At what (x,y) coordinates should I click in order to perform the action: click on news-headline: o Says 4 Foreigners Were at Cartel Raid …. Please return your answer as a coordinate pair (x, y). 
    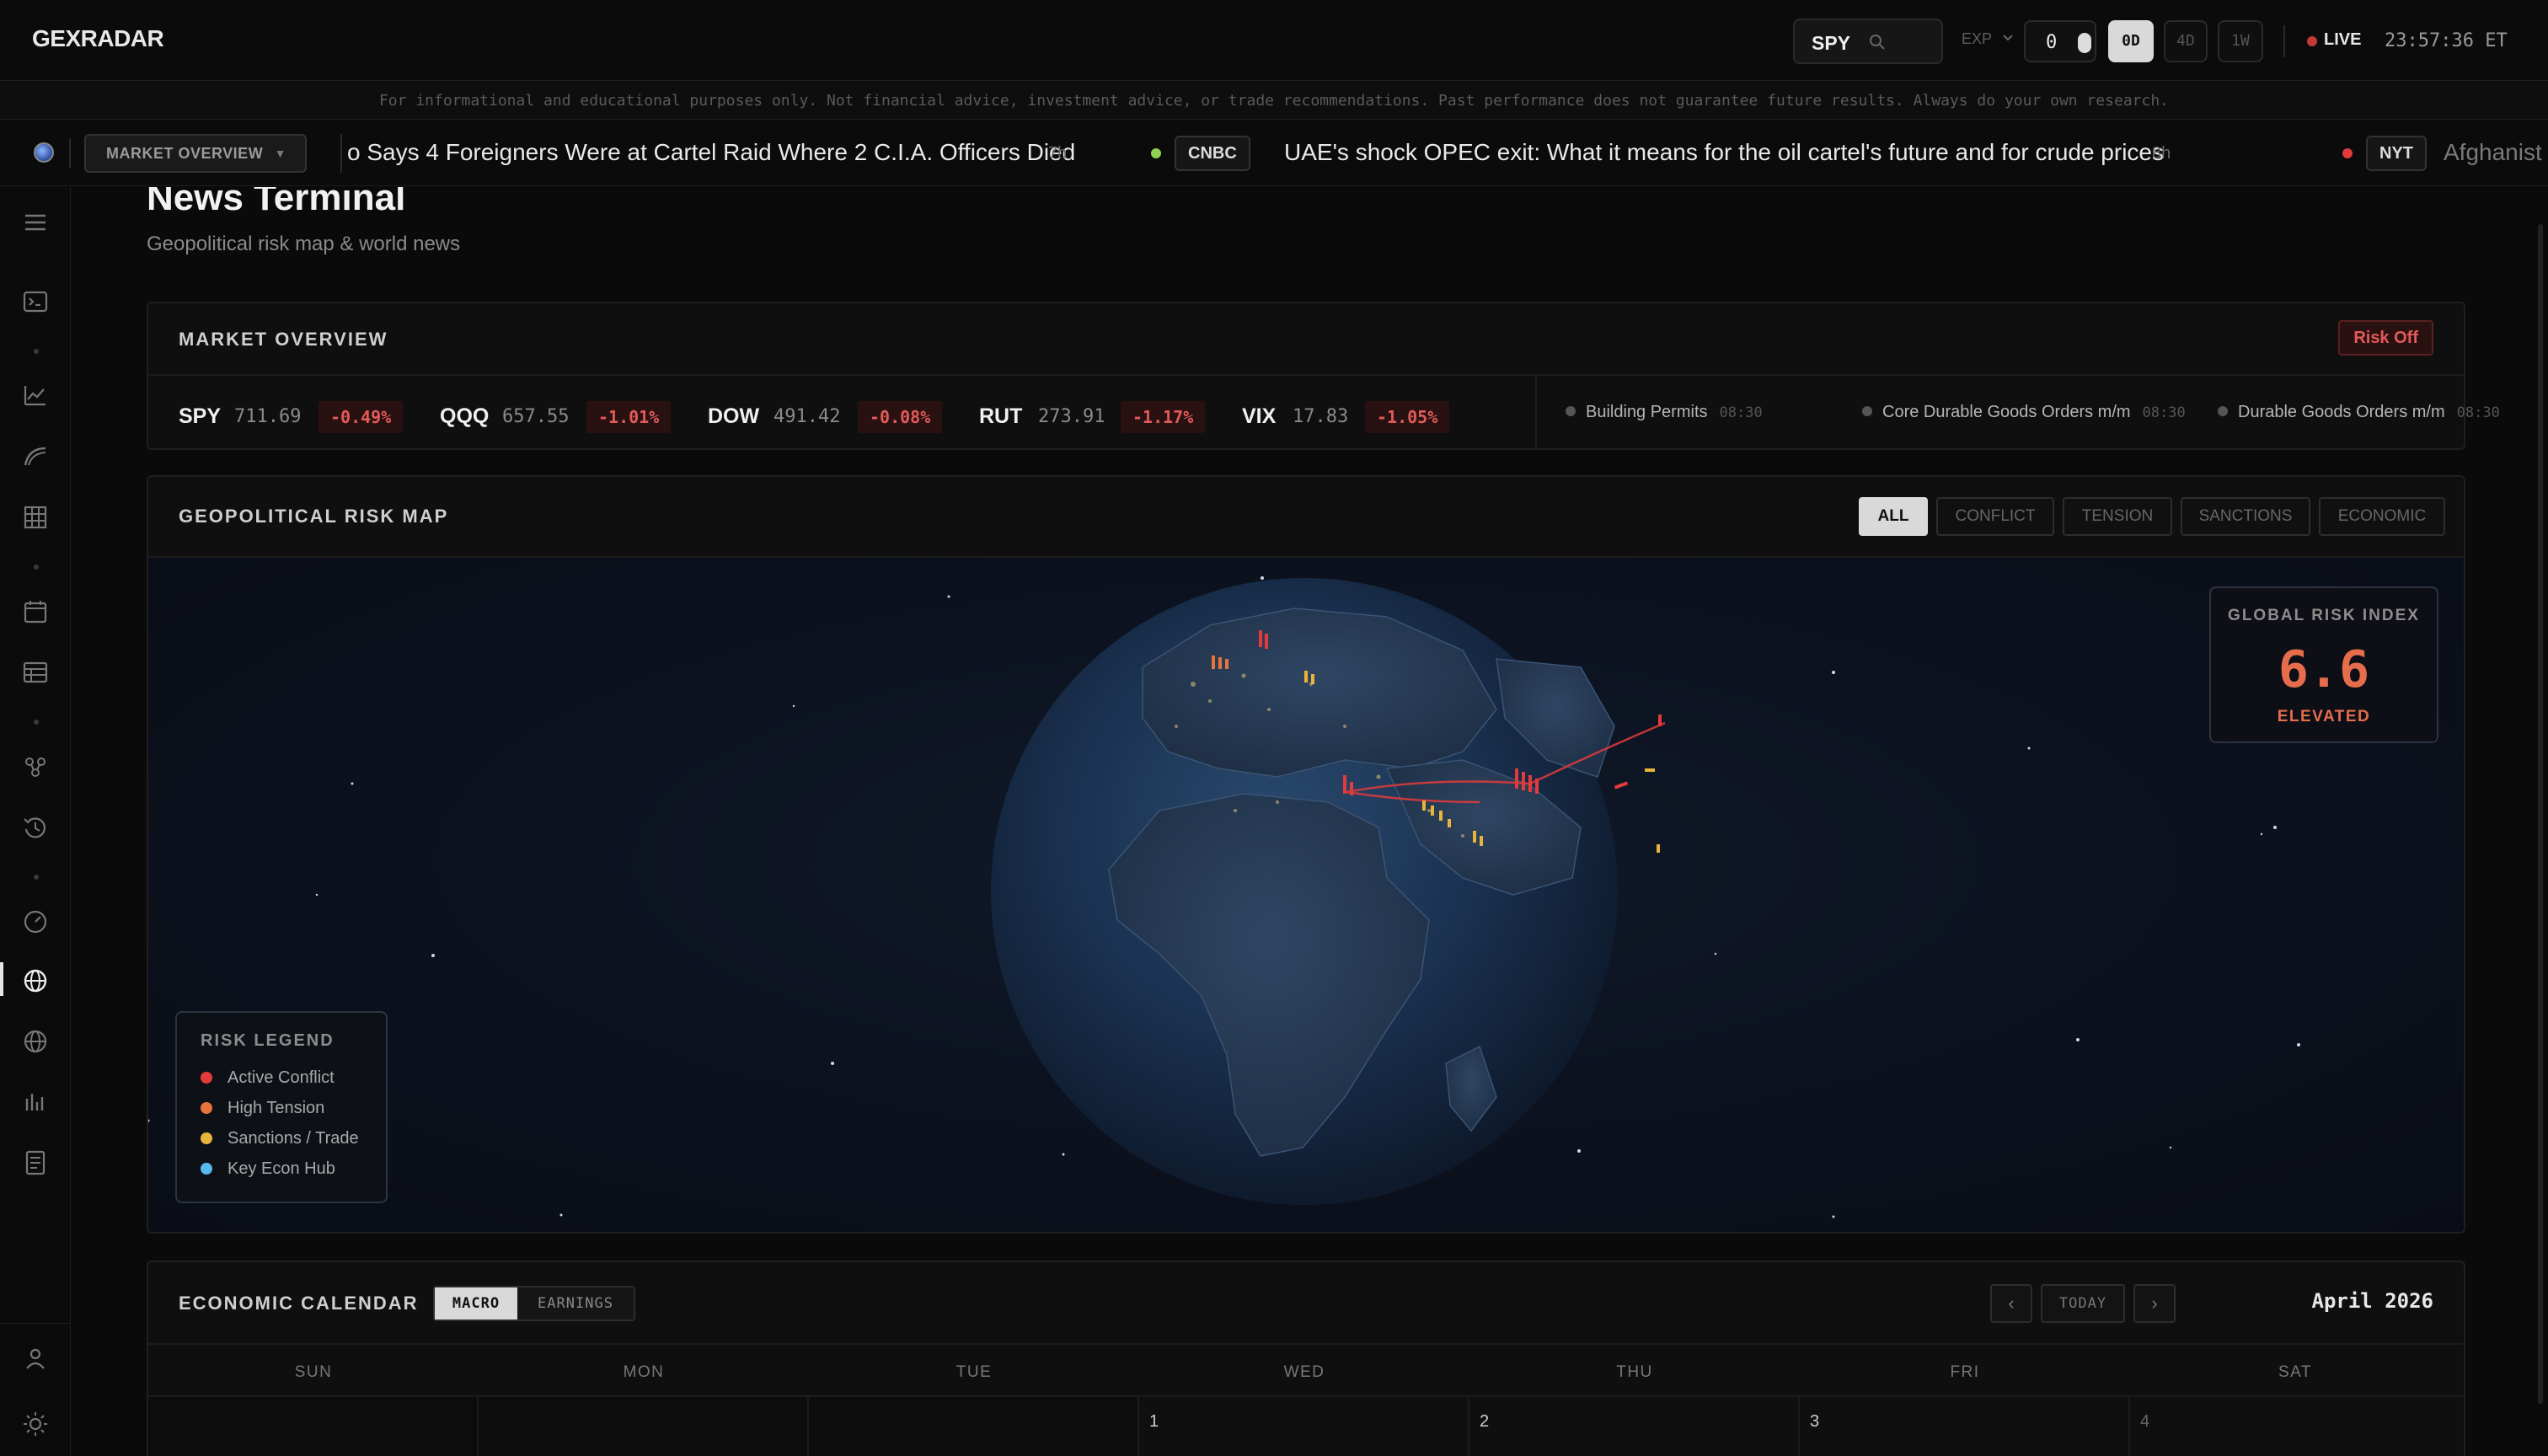
    Looking at the image, I should click on (711, 152).